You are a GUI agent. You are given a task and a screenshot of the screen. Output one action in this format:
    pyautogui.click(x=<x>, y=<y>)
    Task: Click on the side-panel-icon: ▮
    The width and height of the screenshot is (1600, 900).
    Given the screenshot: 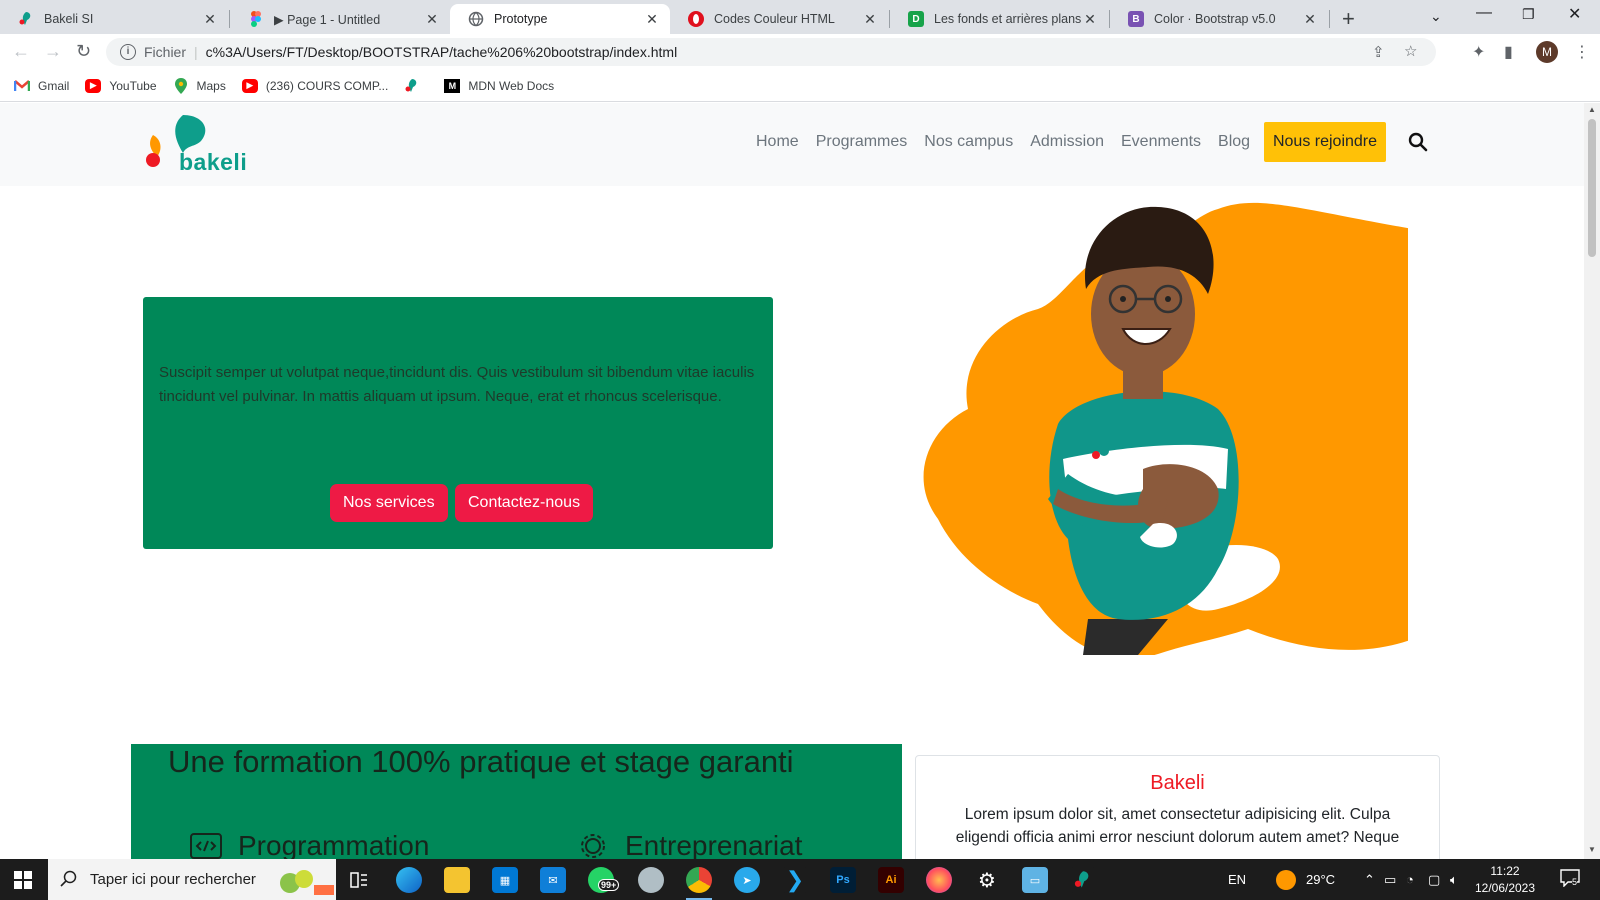 What is the action you would take?
    pyautogui.click(x=1508, y=52)
    